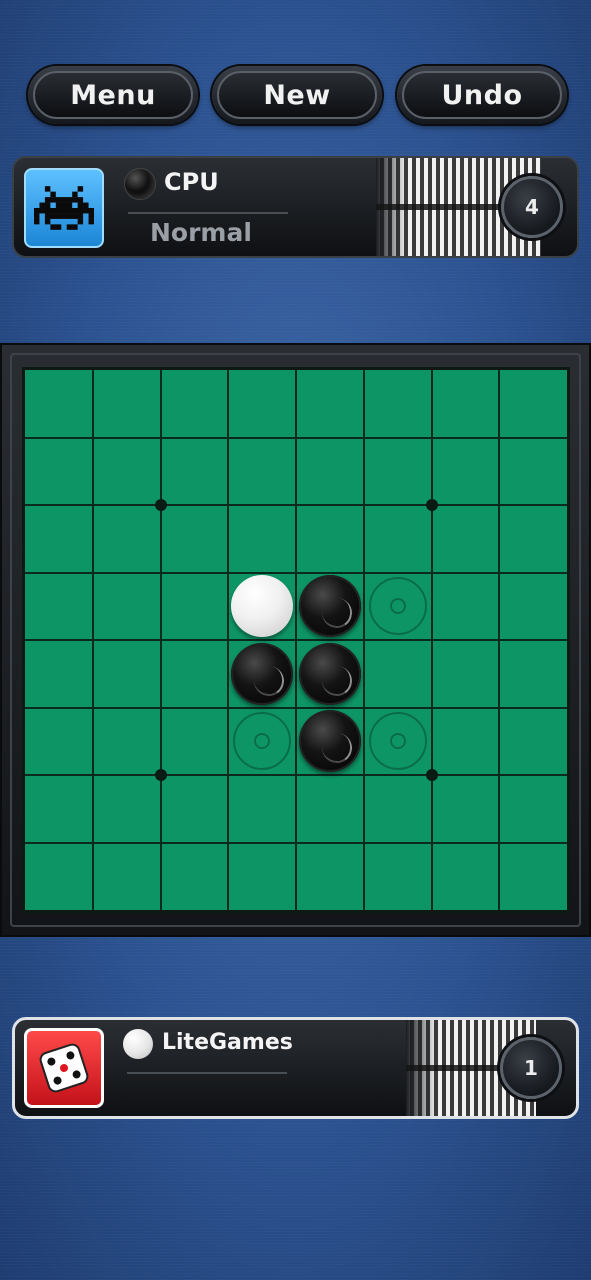  Describe the element at coordinates (207, 1073) in the screenshot. I see `player-divider` at that location.